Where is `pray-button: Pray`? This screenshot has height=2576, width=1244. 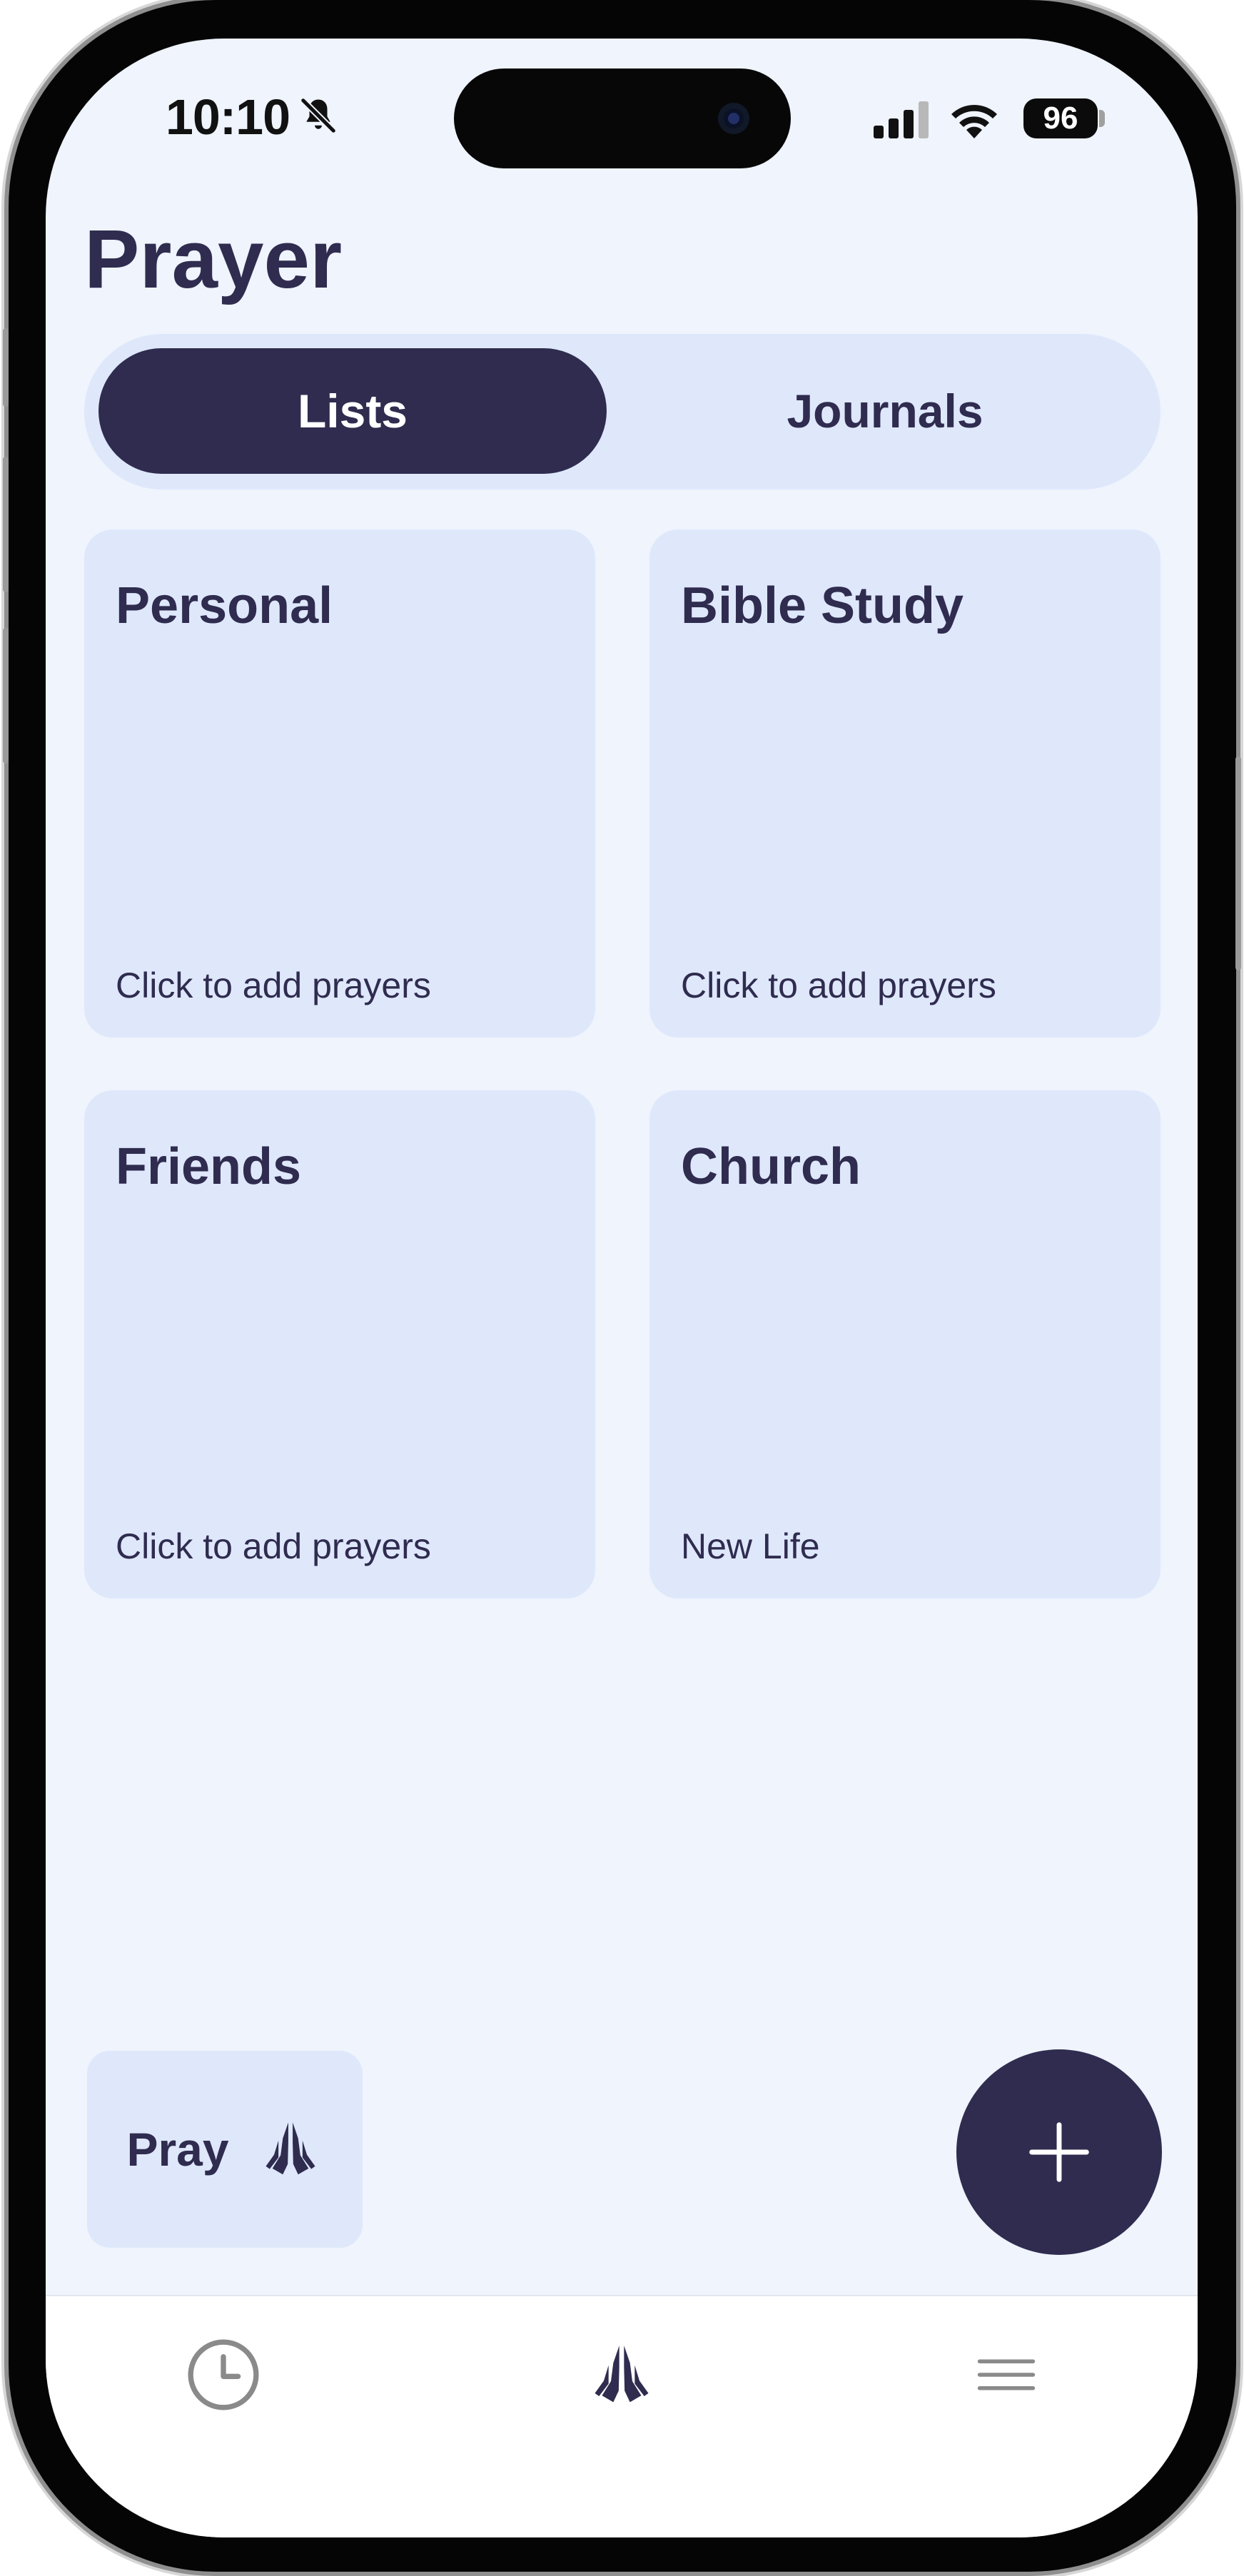
pray-button: Pray is located at coordinates (225, 2149).